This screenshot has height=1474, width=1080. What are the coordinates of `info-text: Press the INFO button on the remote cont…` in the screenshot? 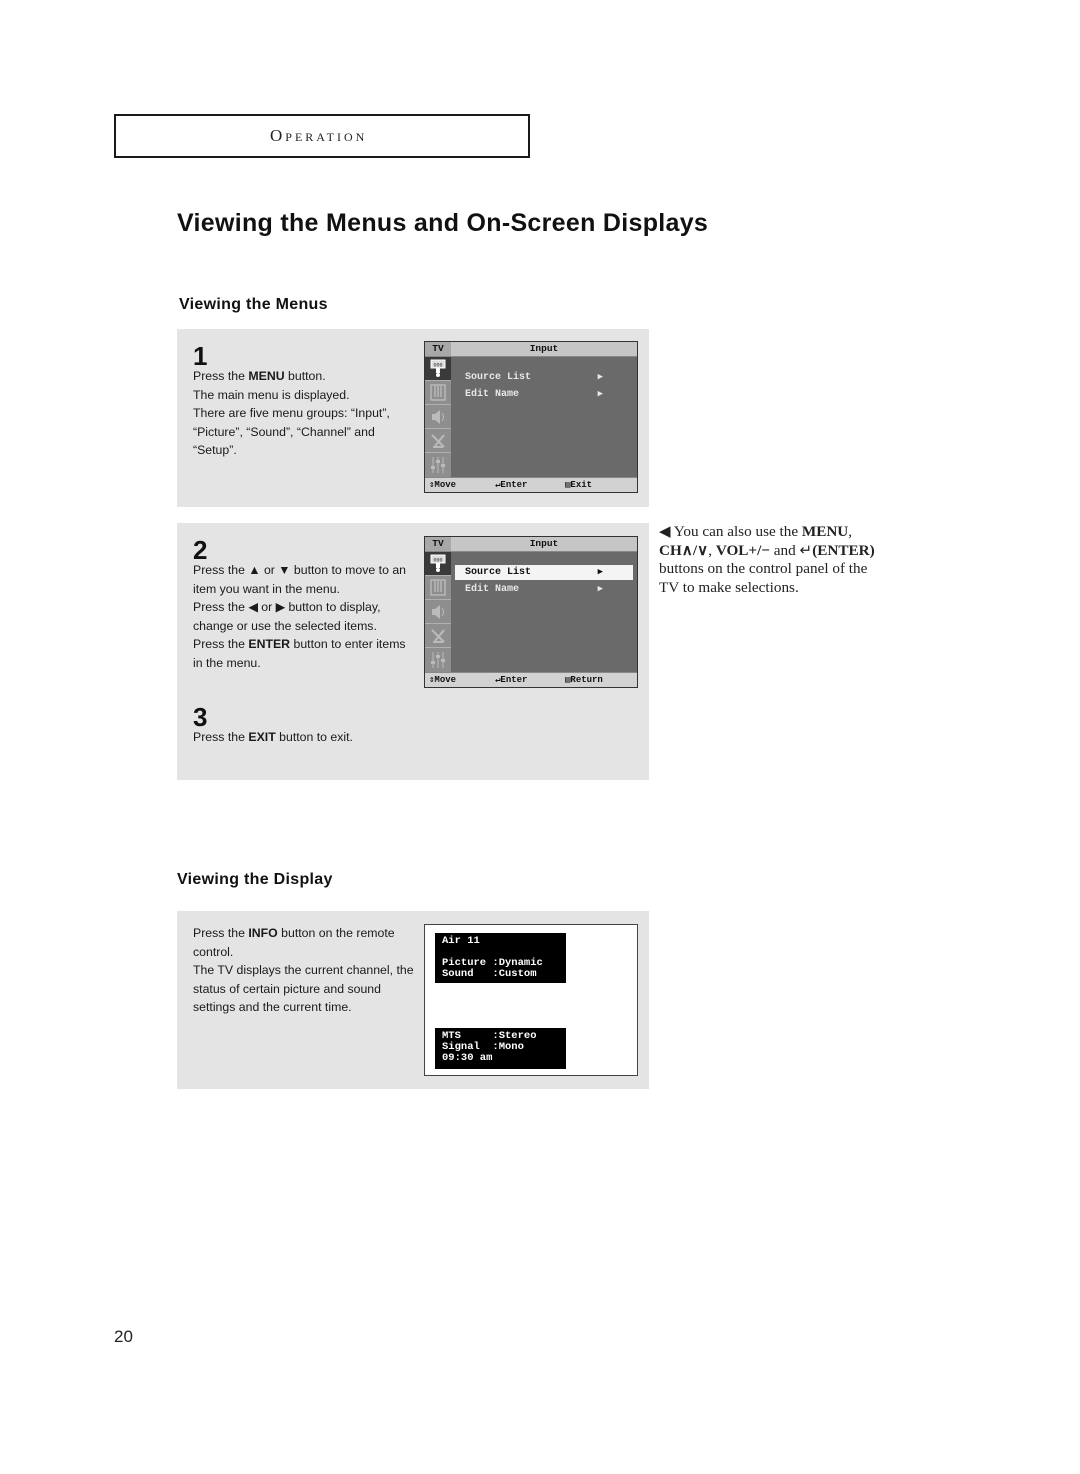 It's located at (305, 970).